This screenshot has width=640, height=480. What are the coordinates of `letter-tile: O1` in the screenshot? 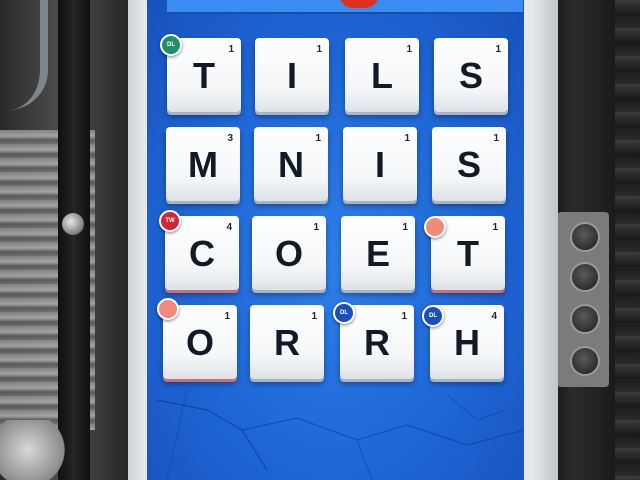 It's located at (289, 253).